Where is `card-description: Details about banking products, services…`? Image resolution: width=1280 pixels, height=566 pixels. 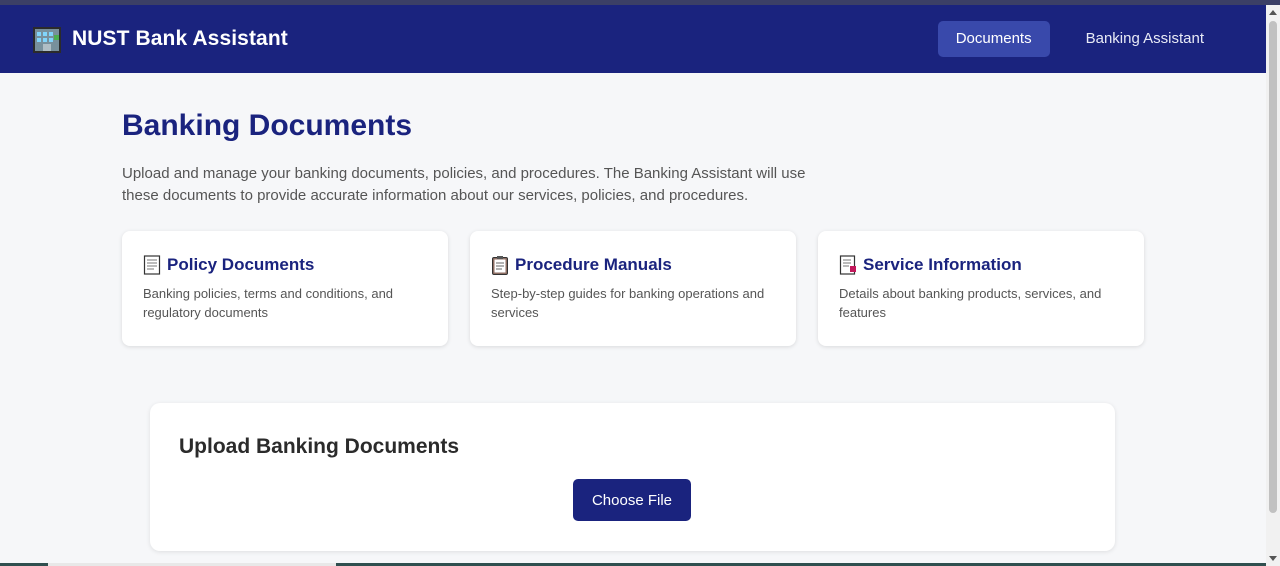
card-description: Details about banking products, services… is located at coordinates (970, 303).